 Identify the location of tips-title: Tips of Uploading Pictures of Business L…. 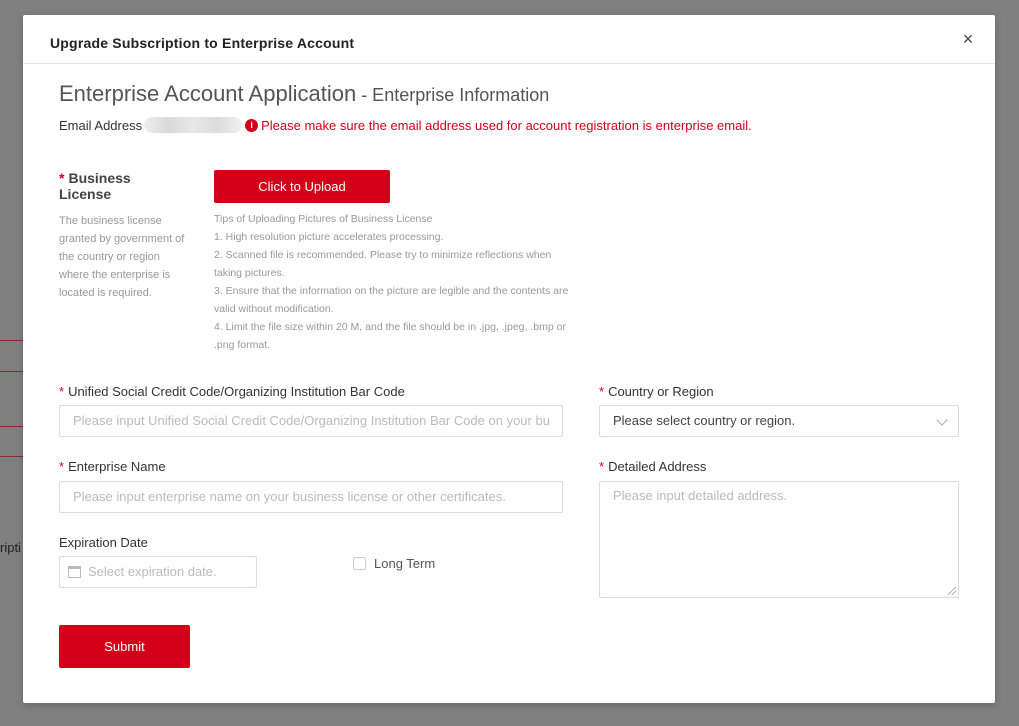
(323, 219).